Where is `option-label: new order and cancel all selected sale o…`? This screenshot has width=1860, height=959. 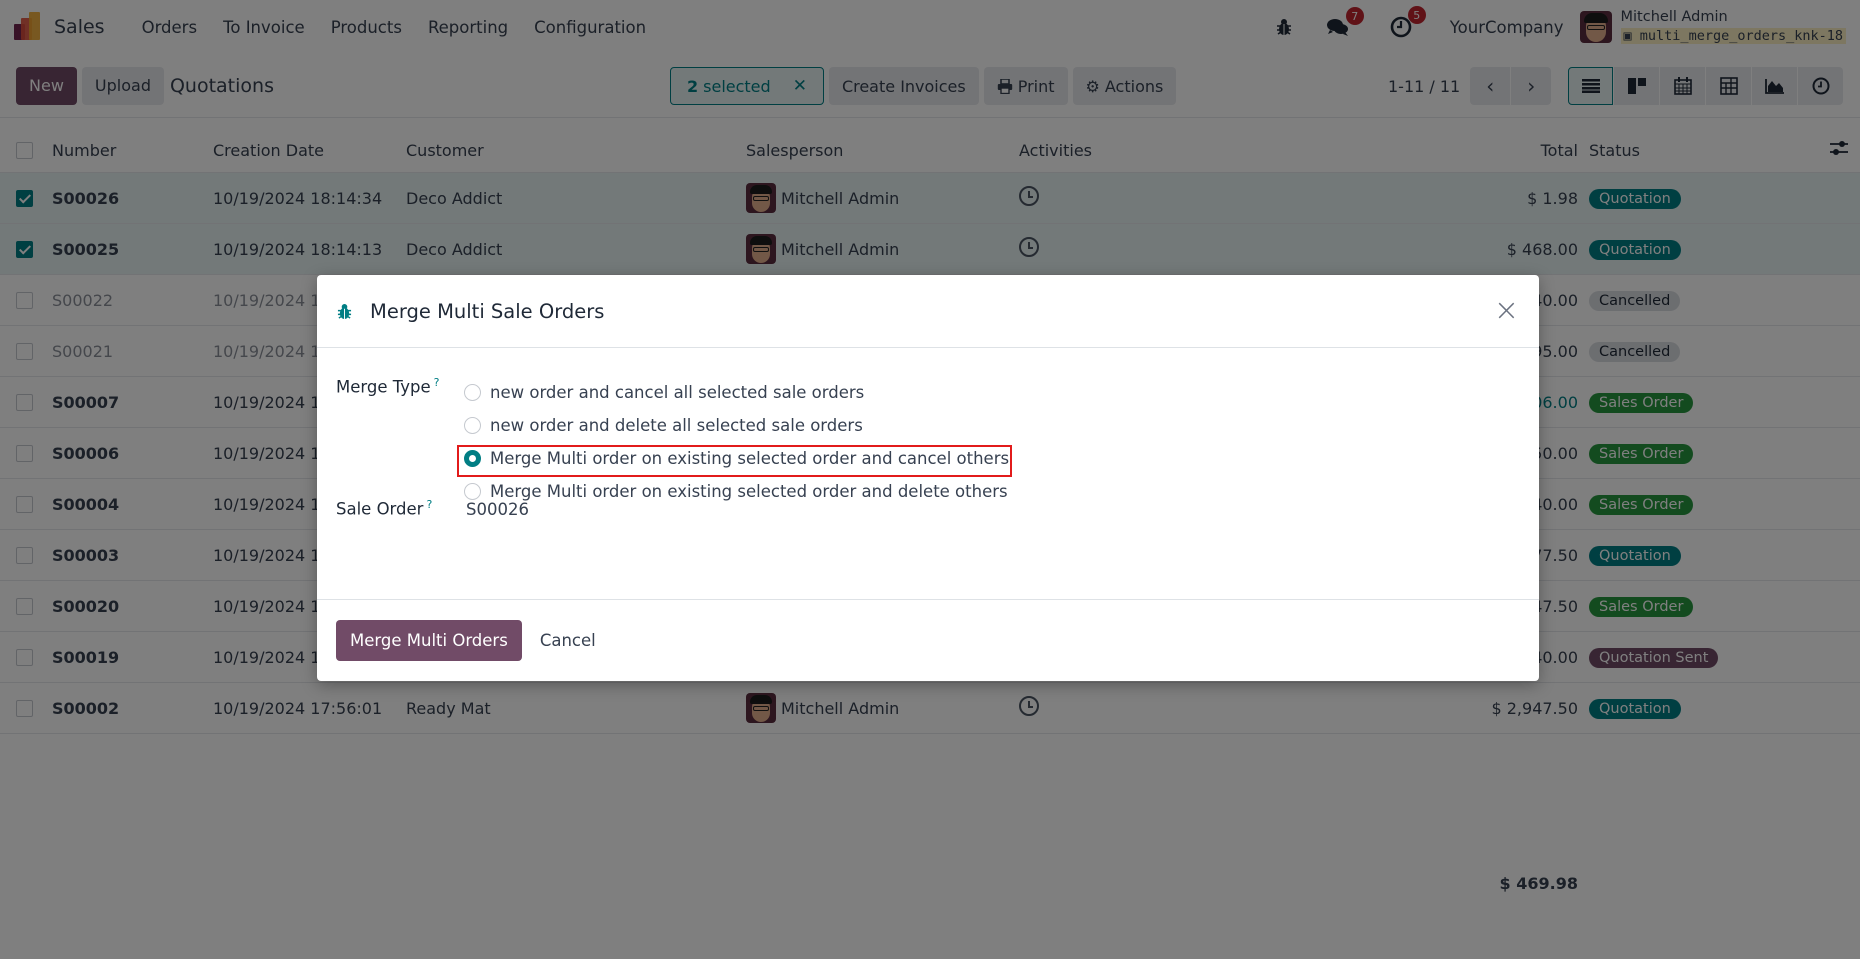
option-label: new order and cancel all selected sale o… is located at coordinates (677, 392).